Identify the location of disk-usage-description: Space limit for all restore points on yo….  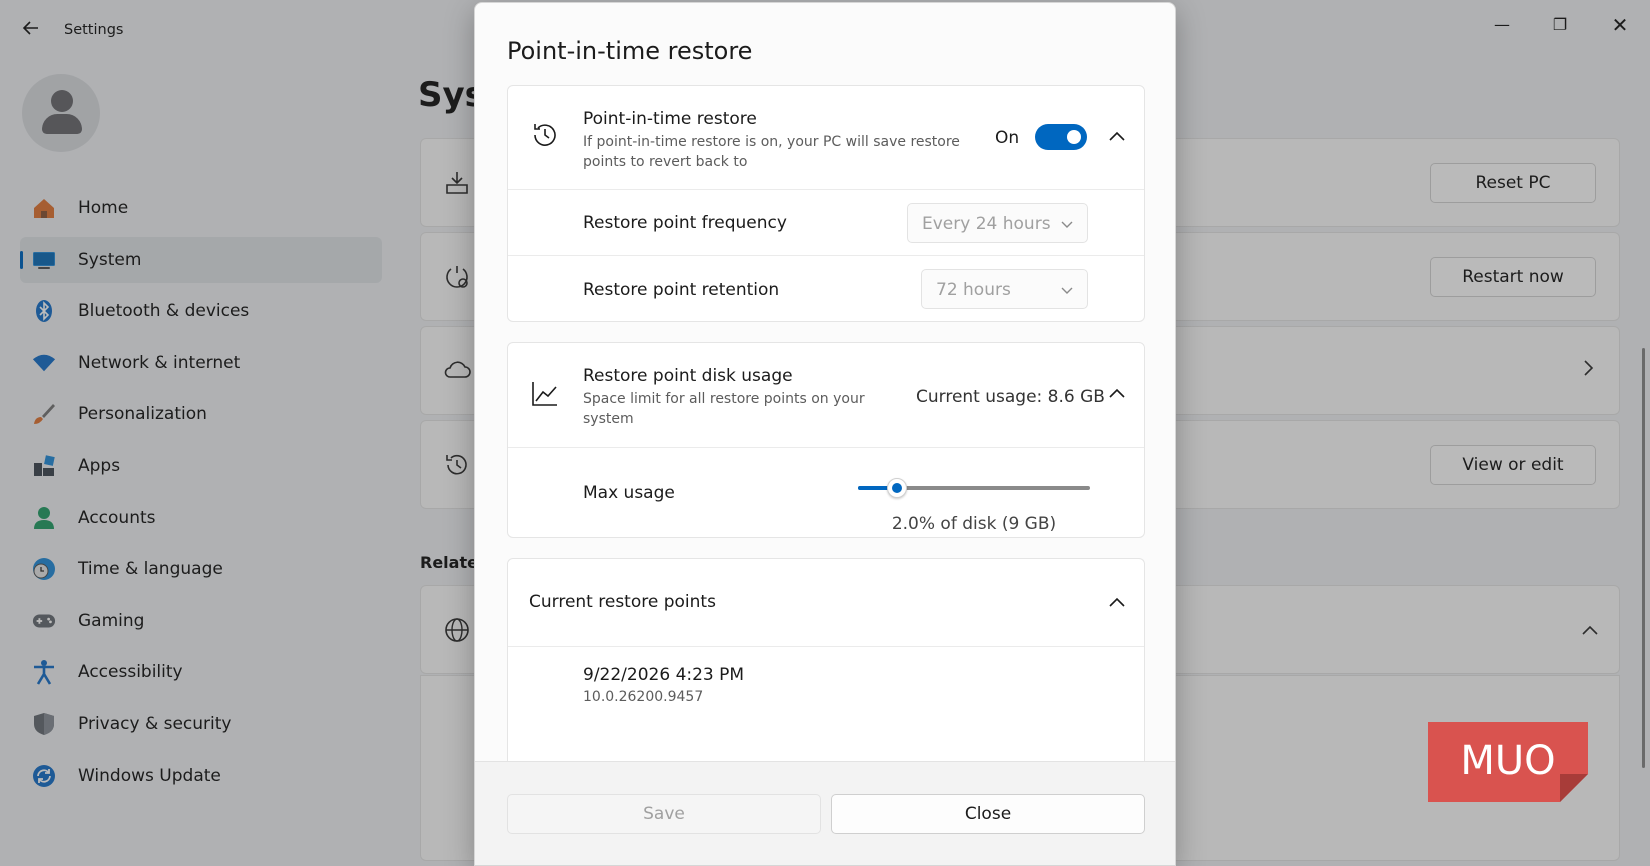
(724, 409).